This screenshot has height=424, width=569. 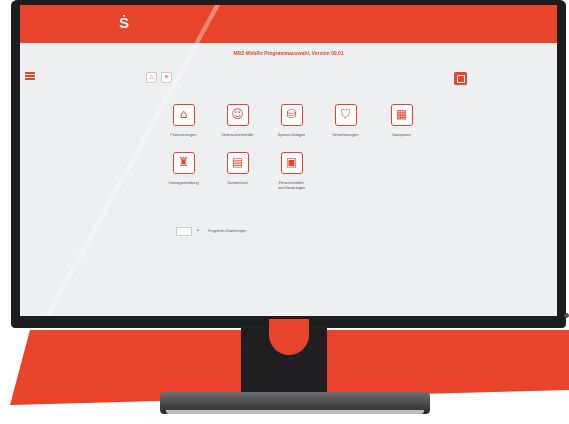 I want to click on tile-label: Sparen-Anlagen, so click(x=291, y=135).